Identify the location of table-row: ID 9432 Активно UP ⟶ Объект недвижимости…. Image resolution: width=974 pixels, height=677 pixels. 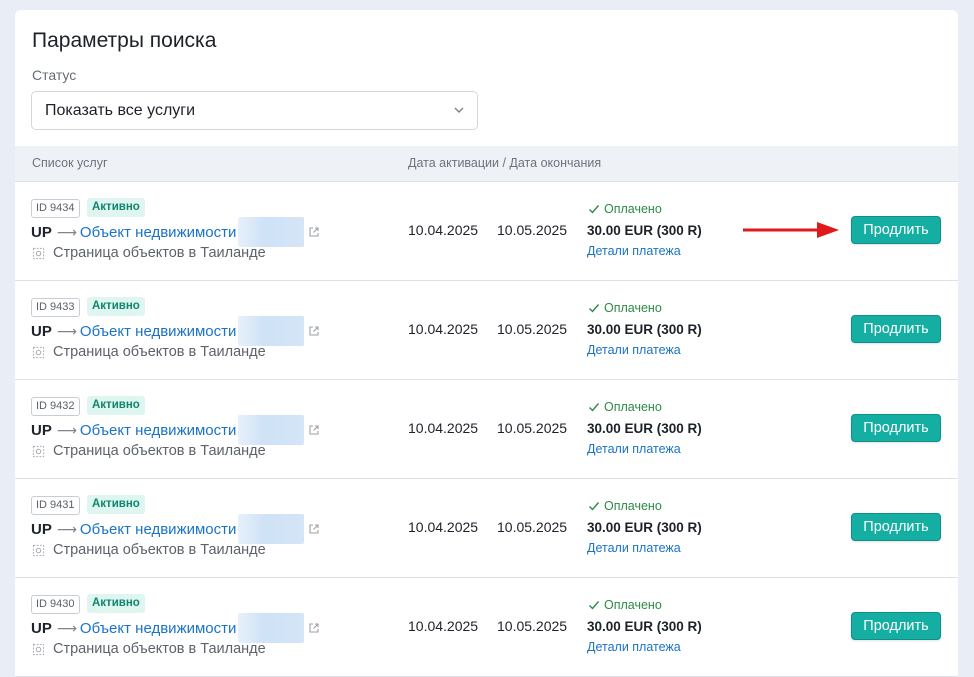
(486, 429).